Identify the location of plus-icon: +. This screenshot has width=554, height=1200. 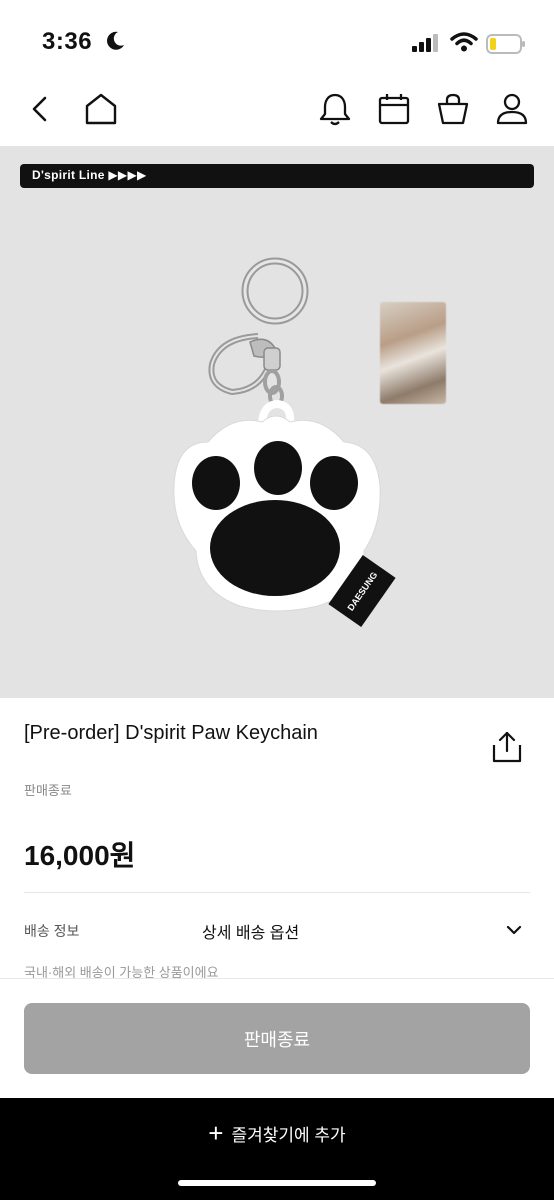
(216, 1133).